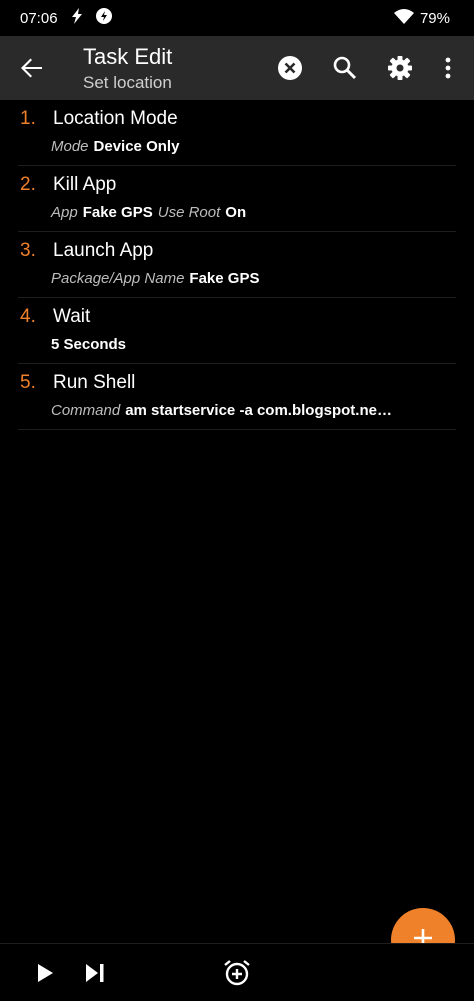  I want to click on action-number: 5., so click(28, 382).